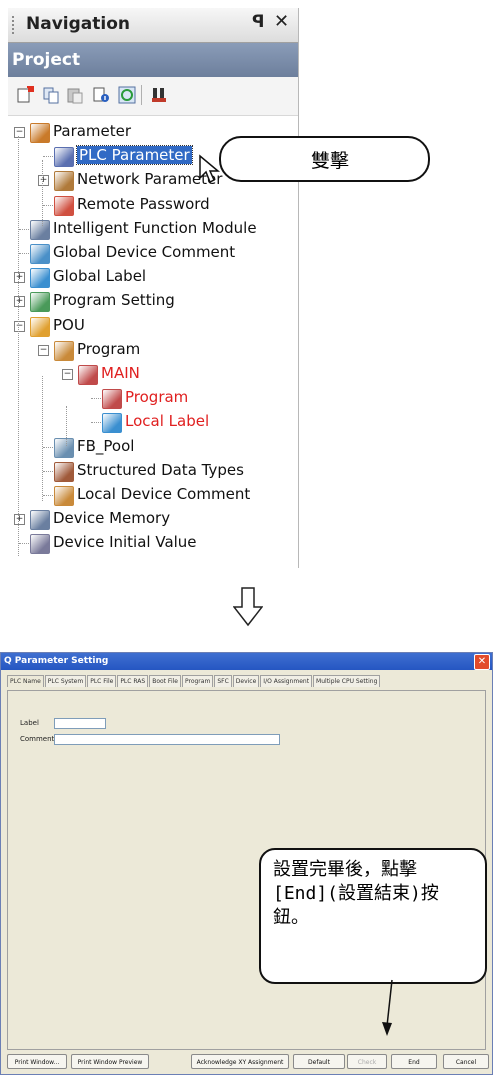  I want to click on tab-multiple-cpu-setting: Multiple CPU Setting, so click(347, 681).